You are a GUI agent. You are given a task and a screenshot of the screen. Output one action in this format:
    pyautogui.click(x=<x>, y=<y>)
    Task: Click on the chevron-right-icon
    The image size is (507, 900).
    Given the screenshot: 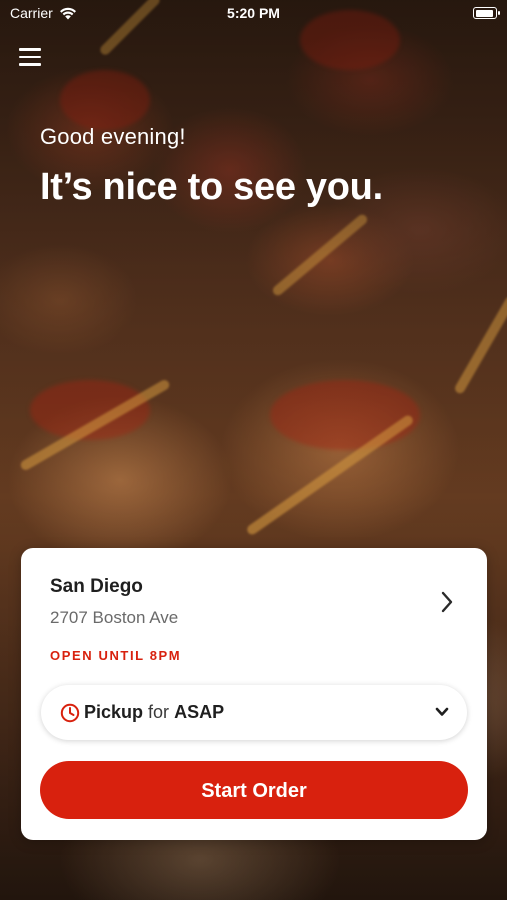 What is the action you would take?
    pyautogui.click(x=447, y=602)
    